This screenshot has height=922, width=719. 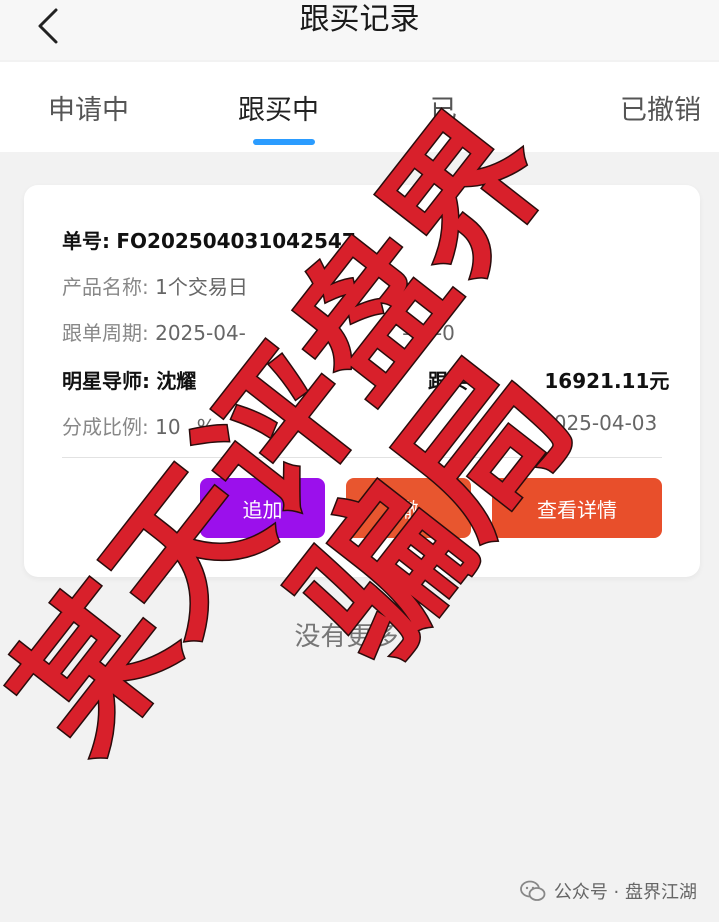 I want to click on mentor-row: 明星导师: 沈耀, so click(x=129, y=379).